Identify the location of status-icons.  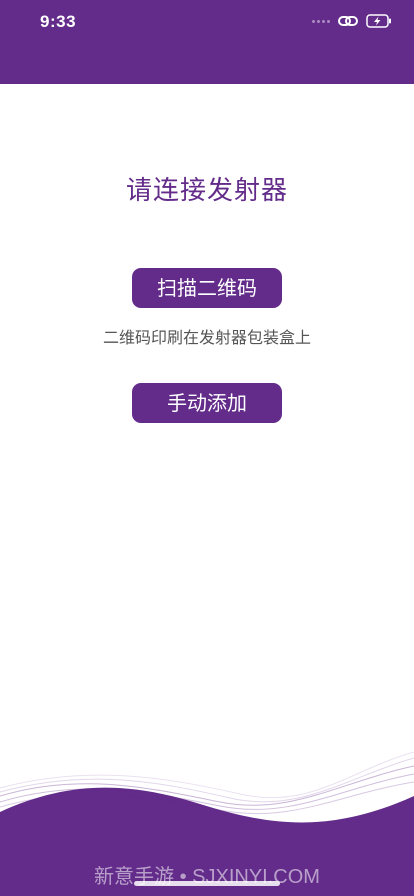
(352, 21).